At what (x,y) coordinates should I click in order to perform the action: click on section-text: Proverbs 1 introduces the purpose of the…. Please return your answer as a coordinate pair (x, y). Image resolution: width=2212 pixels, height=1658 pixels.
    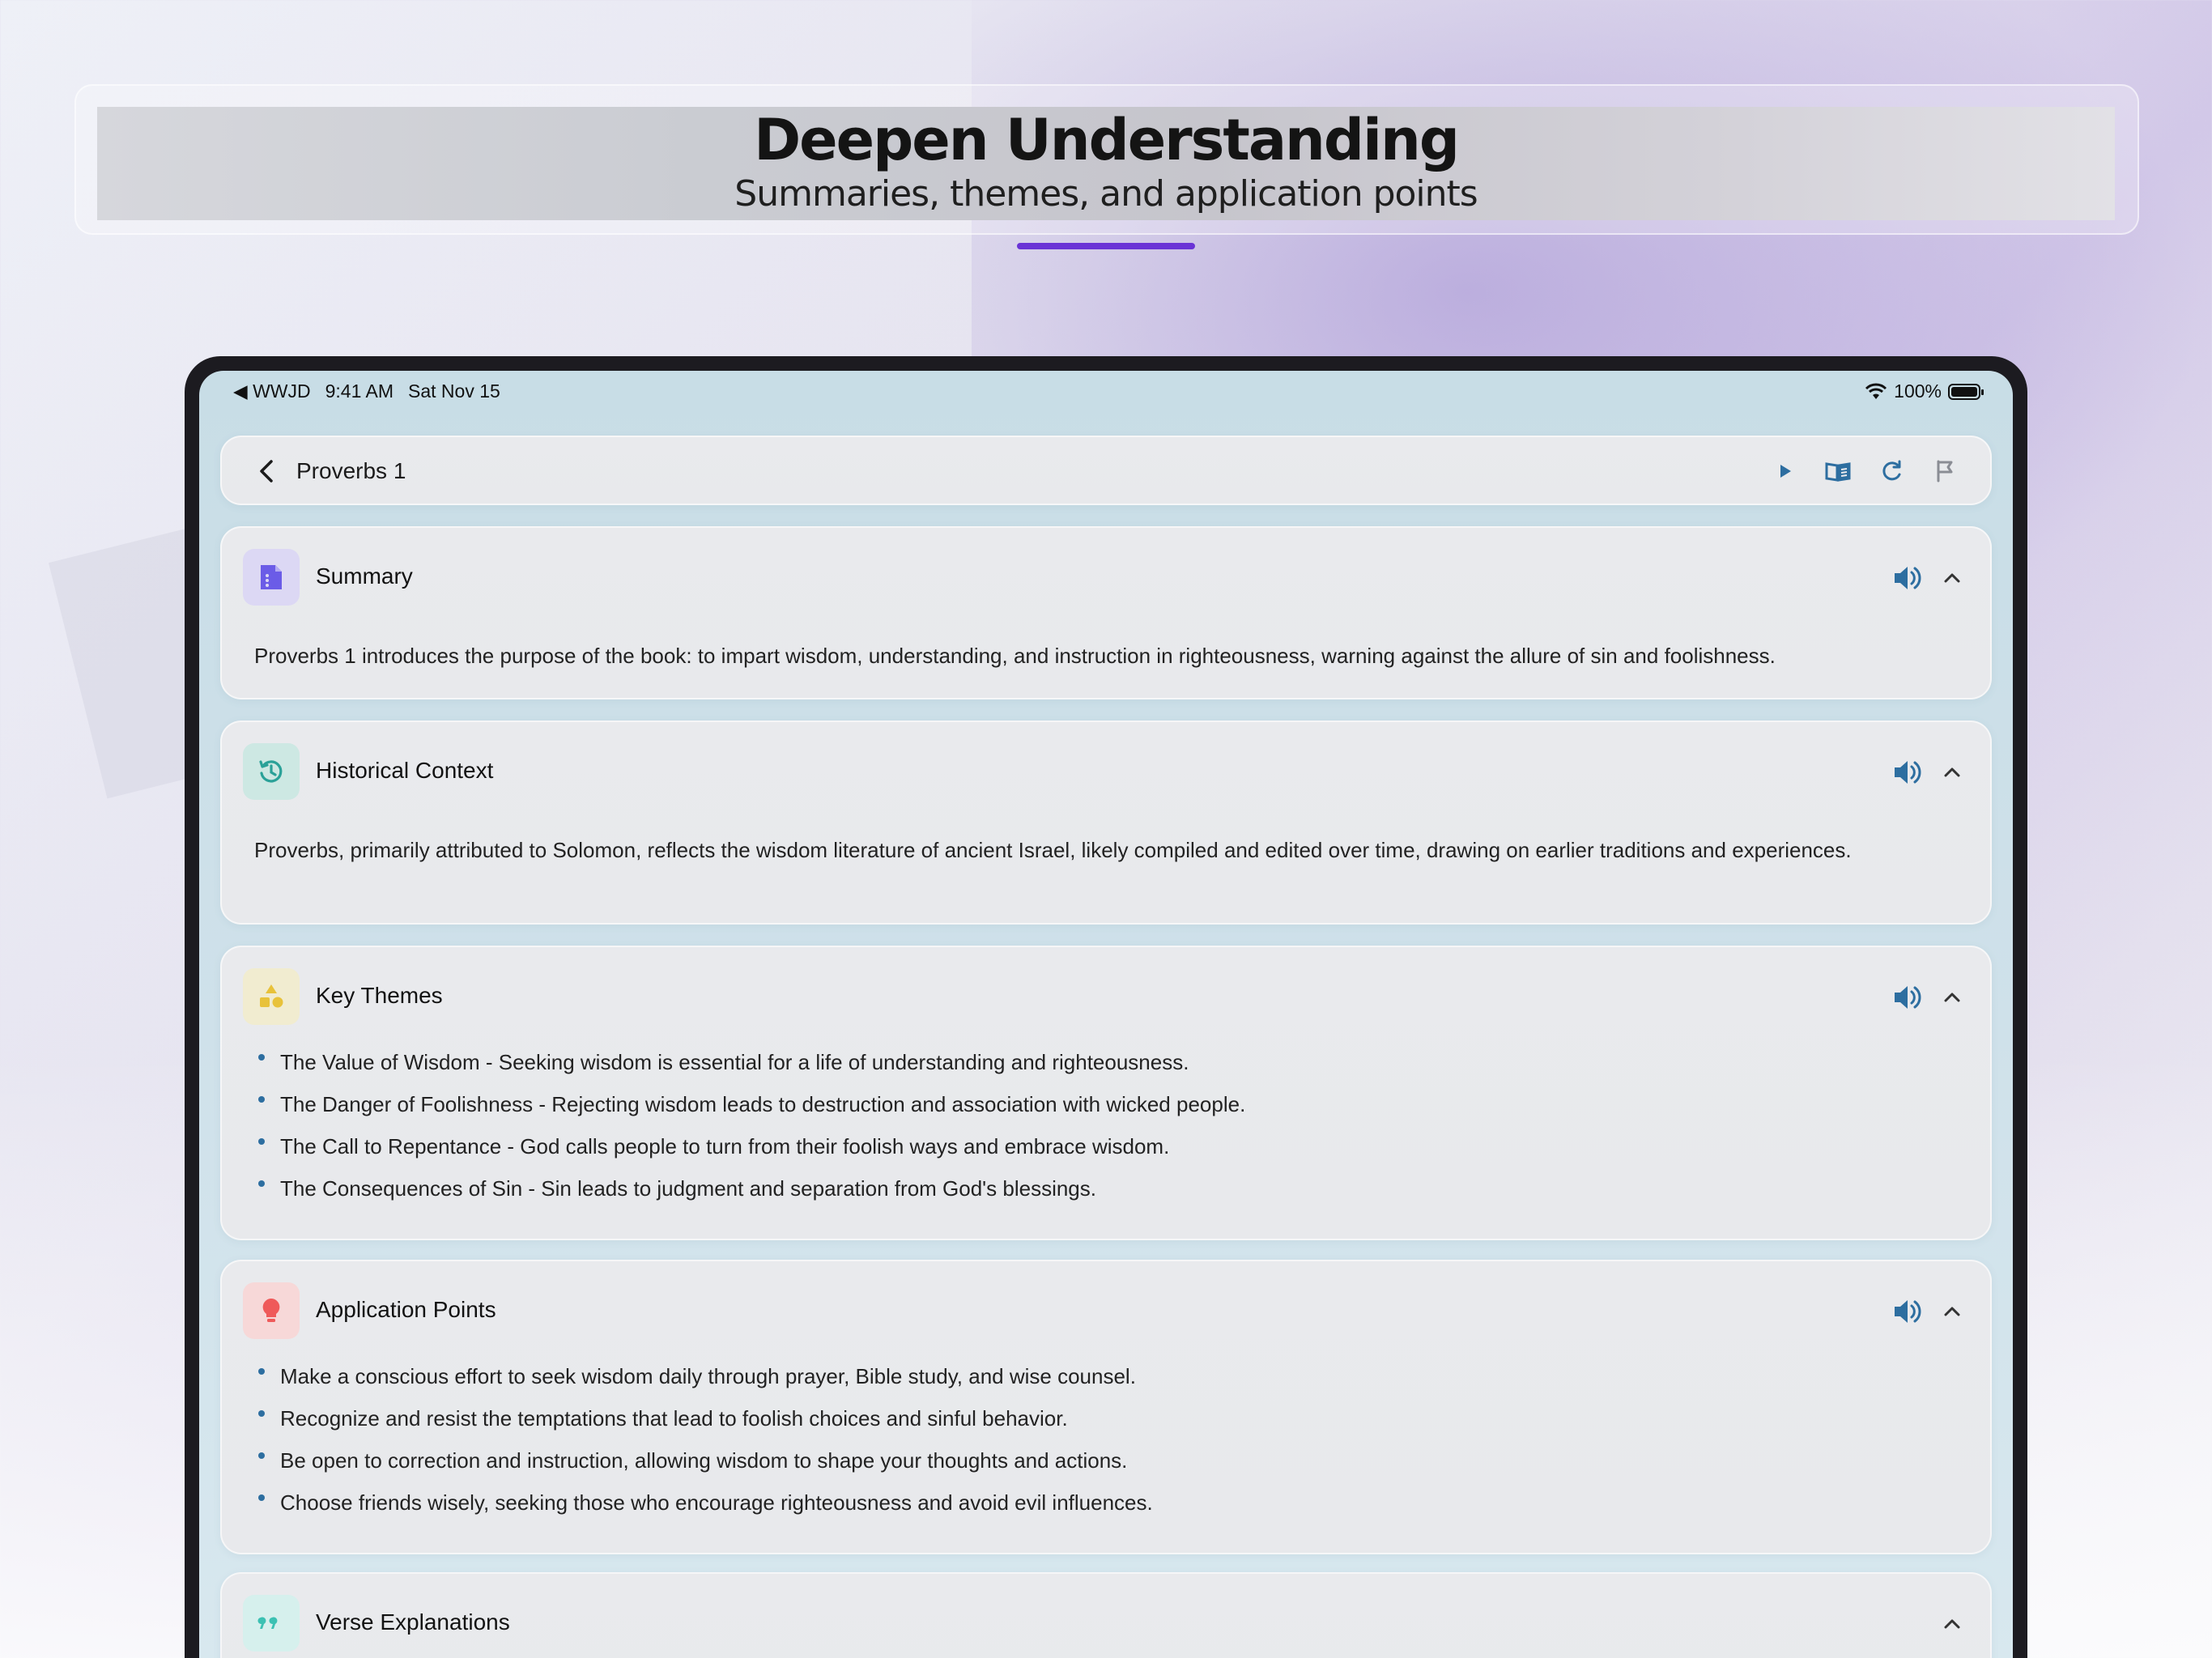
    Looking at the image, I should click on (1015, 656).